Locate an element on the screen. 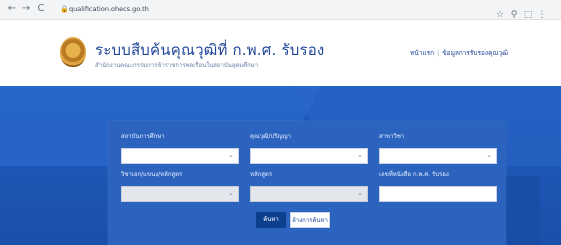  certification-number-label: เลขที่หนังสือ ก.พ.ศ. รับรอง is located at coordinates (414, 174).